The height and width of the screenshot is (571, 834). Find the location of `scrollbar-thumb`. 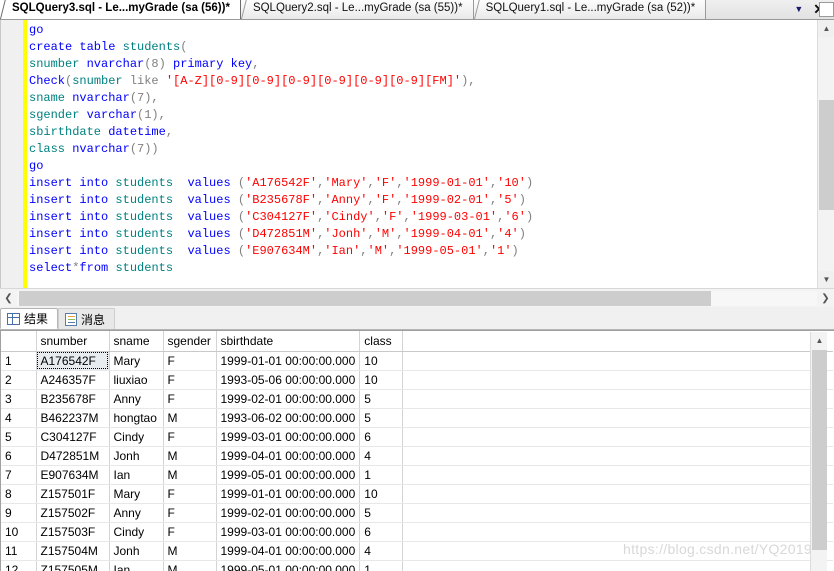

scrollbar-thumb is located at coordinates (826, 155).